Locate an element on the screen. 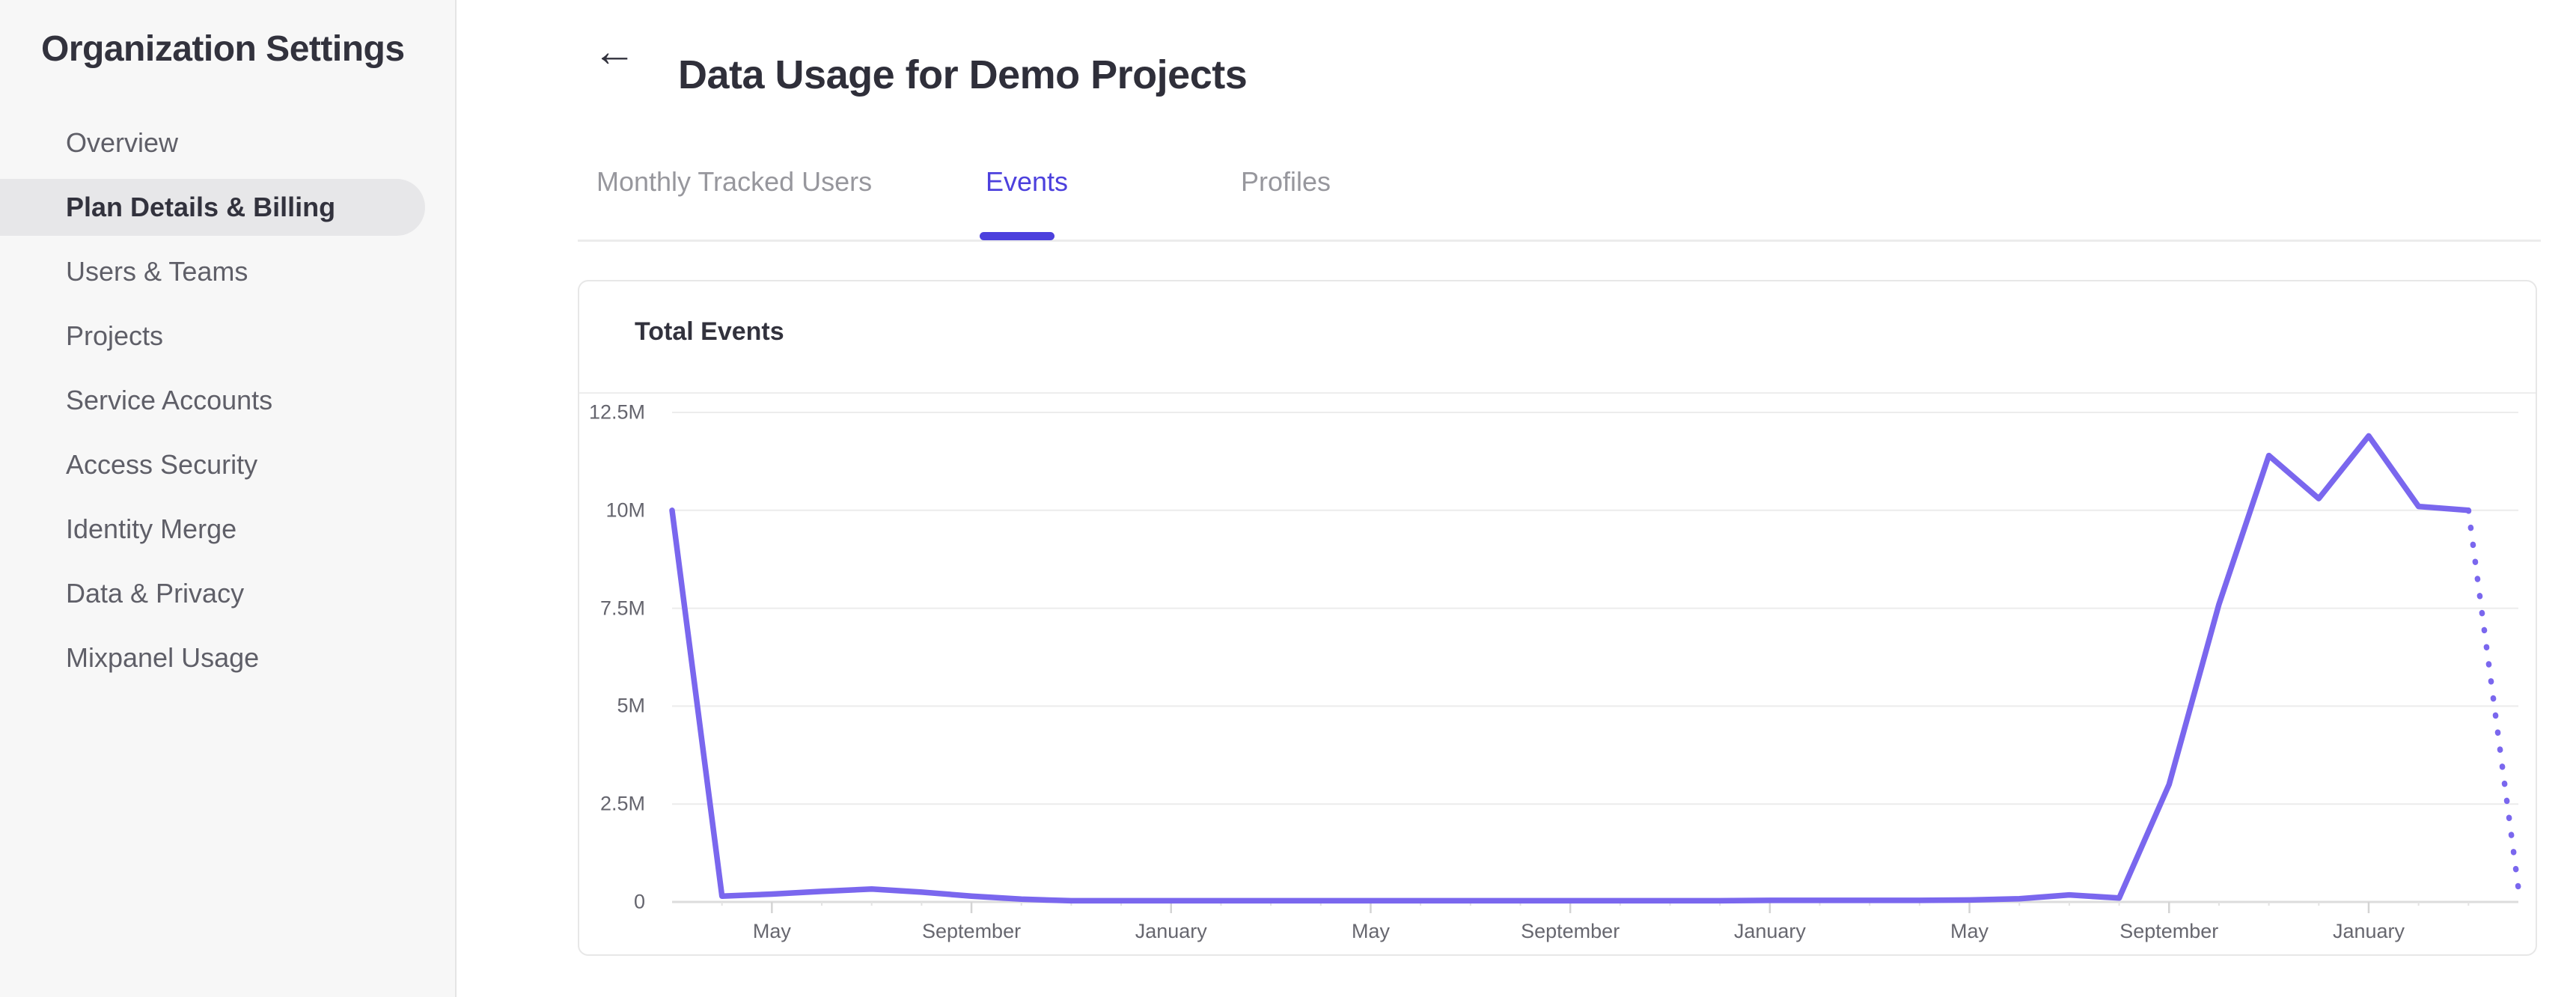 The height and width of the screenshot is (997, 2576). tab-monthly-tracked-users: Monthly Tracked Users is located at coordinates (734, 182).